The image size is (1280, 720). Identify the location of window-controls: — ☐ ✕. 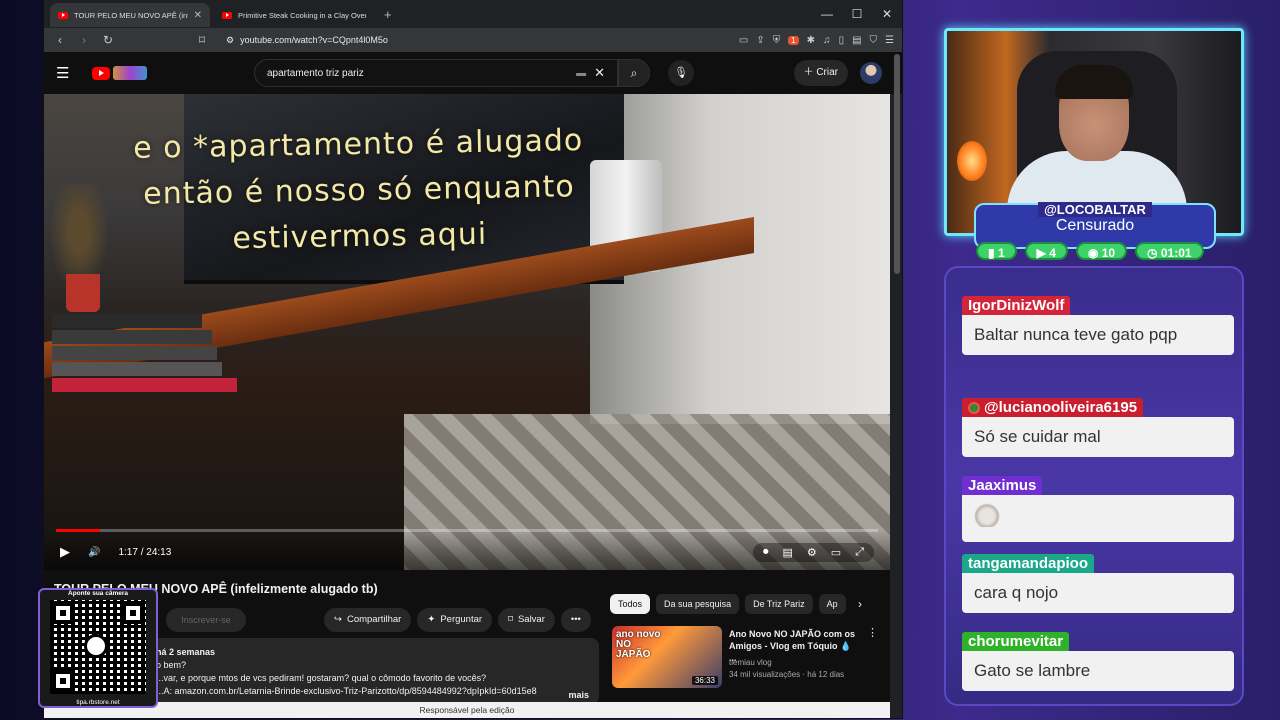
(857, 14).